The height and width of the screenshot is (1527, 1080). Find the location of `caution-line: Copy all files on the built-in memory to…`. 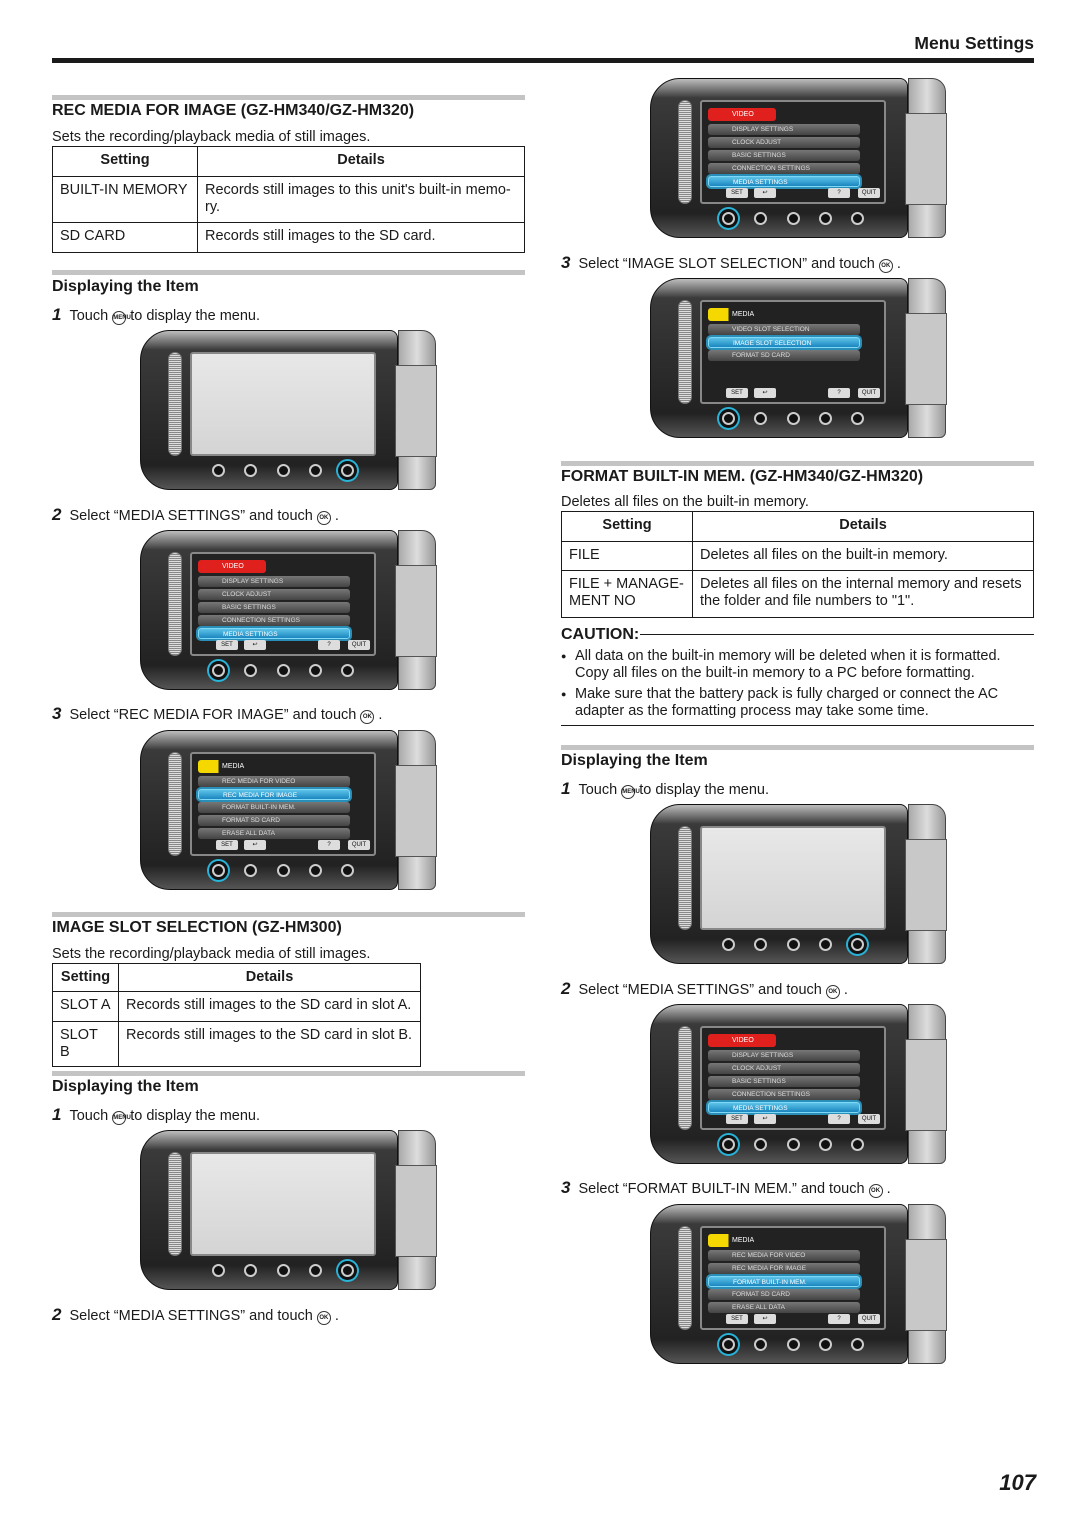

caution-line: Copy all files on the built-in memory to… is located at coordinates (775, 673).